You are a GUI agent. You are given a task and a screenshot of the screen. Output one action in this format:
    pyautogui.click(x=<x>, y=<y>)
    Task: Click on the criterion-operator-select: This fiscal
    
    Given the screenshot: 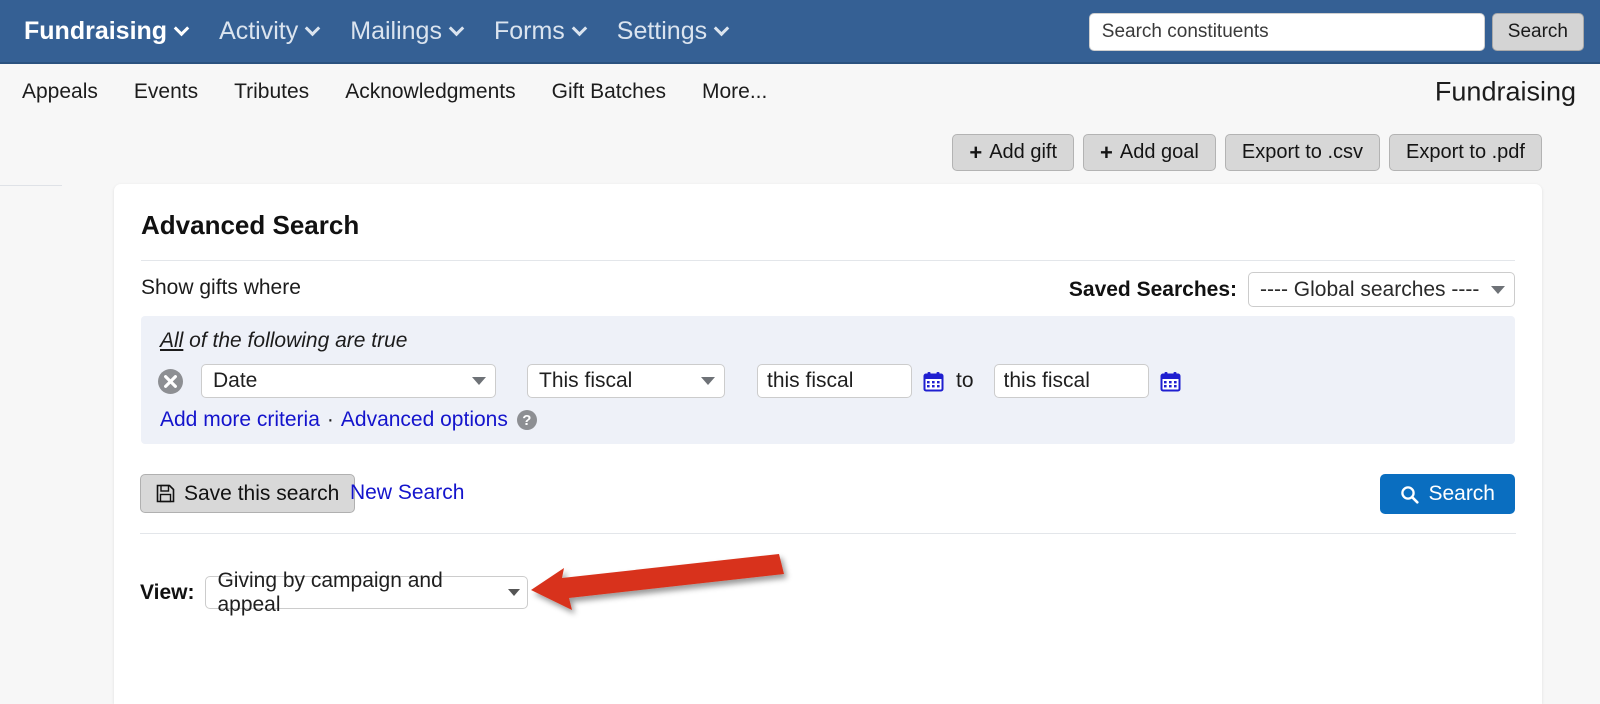 What is the action you would take?
    pyautogui.click(x=626, y=381)
    